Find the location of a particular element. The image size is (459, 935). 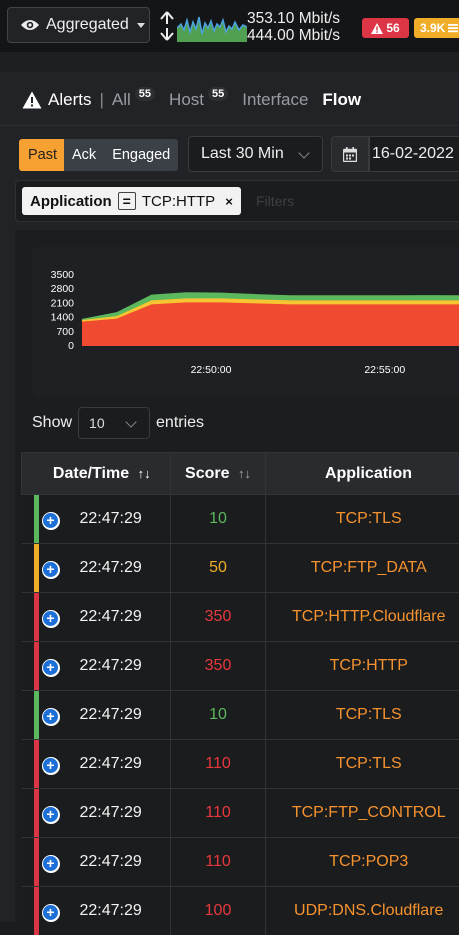

aggregated-dropdown: Aggregated is located at coordinates (78, 25).